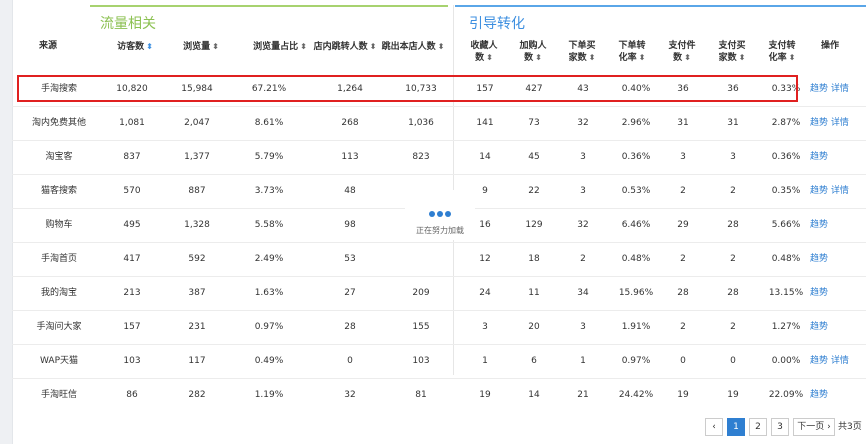 Image resolution: width=866 pixels, height=444 pixels. I want to click on pay-buyers-cell: 28, so click(733, 225).